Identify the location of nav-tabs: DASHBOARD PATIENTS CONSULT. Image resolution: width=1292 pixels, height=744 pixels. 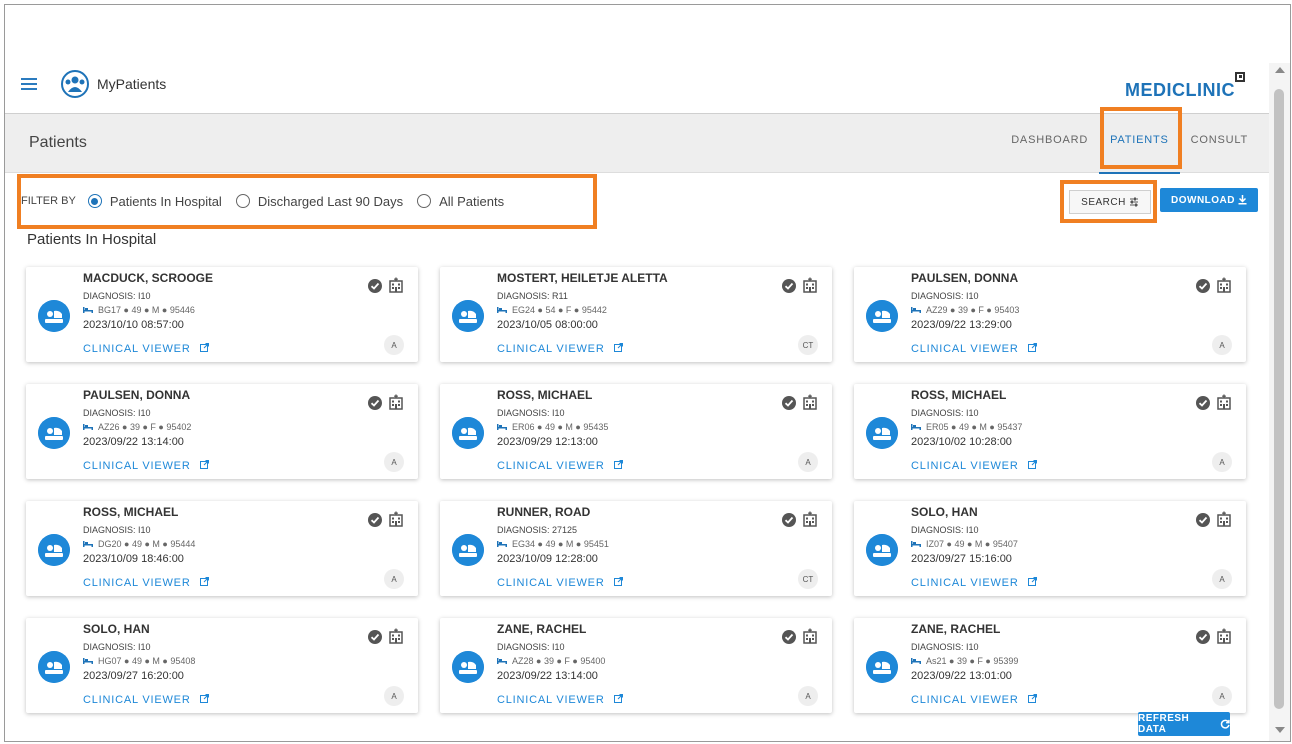
(1129, 144).